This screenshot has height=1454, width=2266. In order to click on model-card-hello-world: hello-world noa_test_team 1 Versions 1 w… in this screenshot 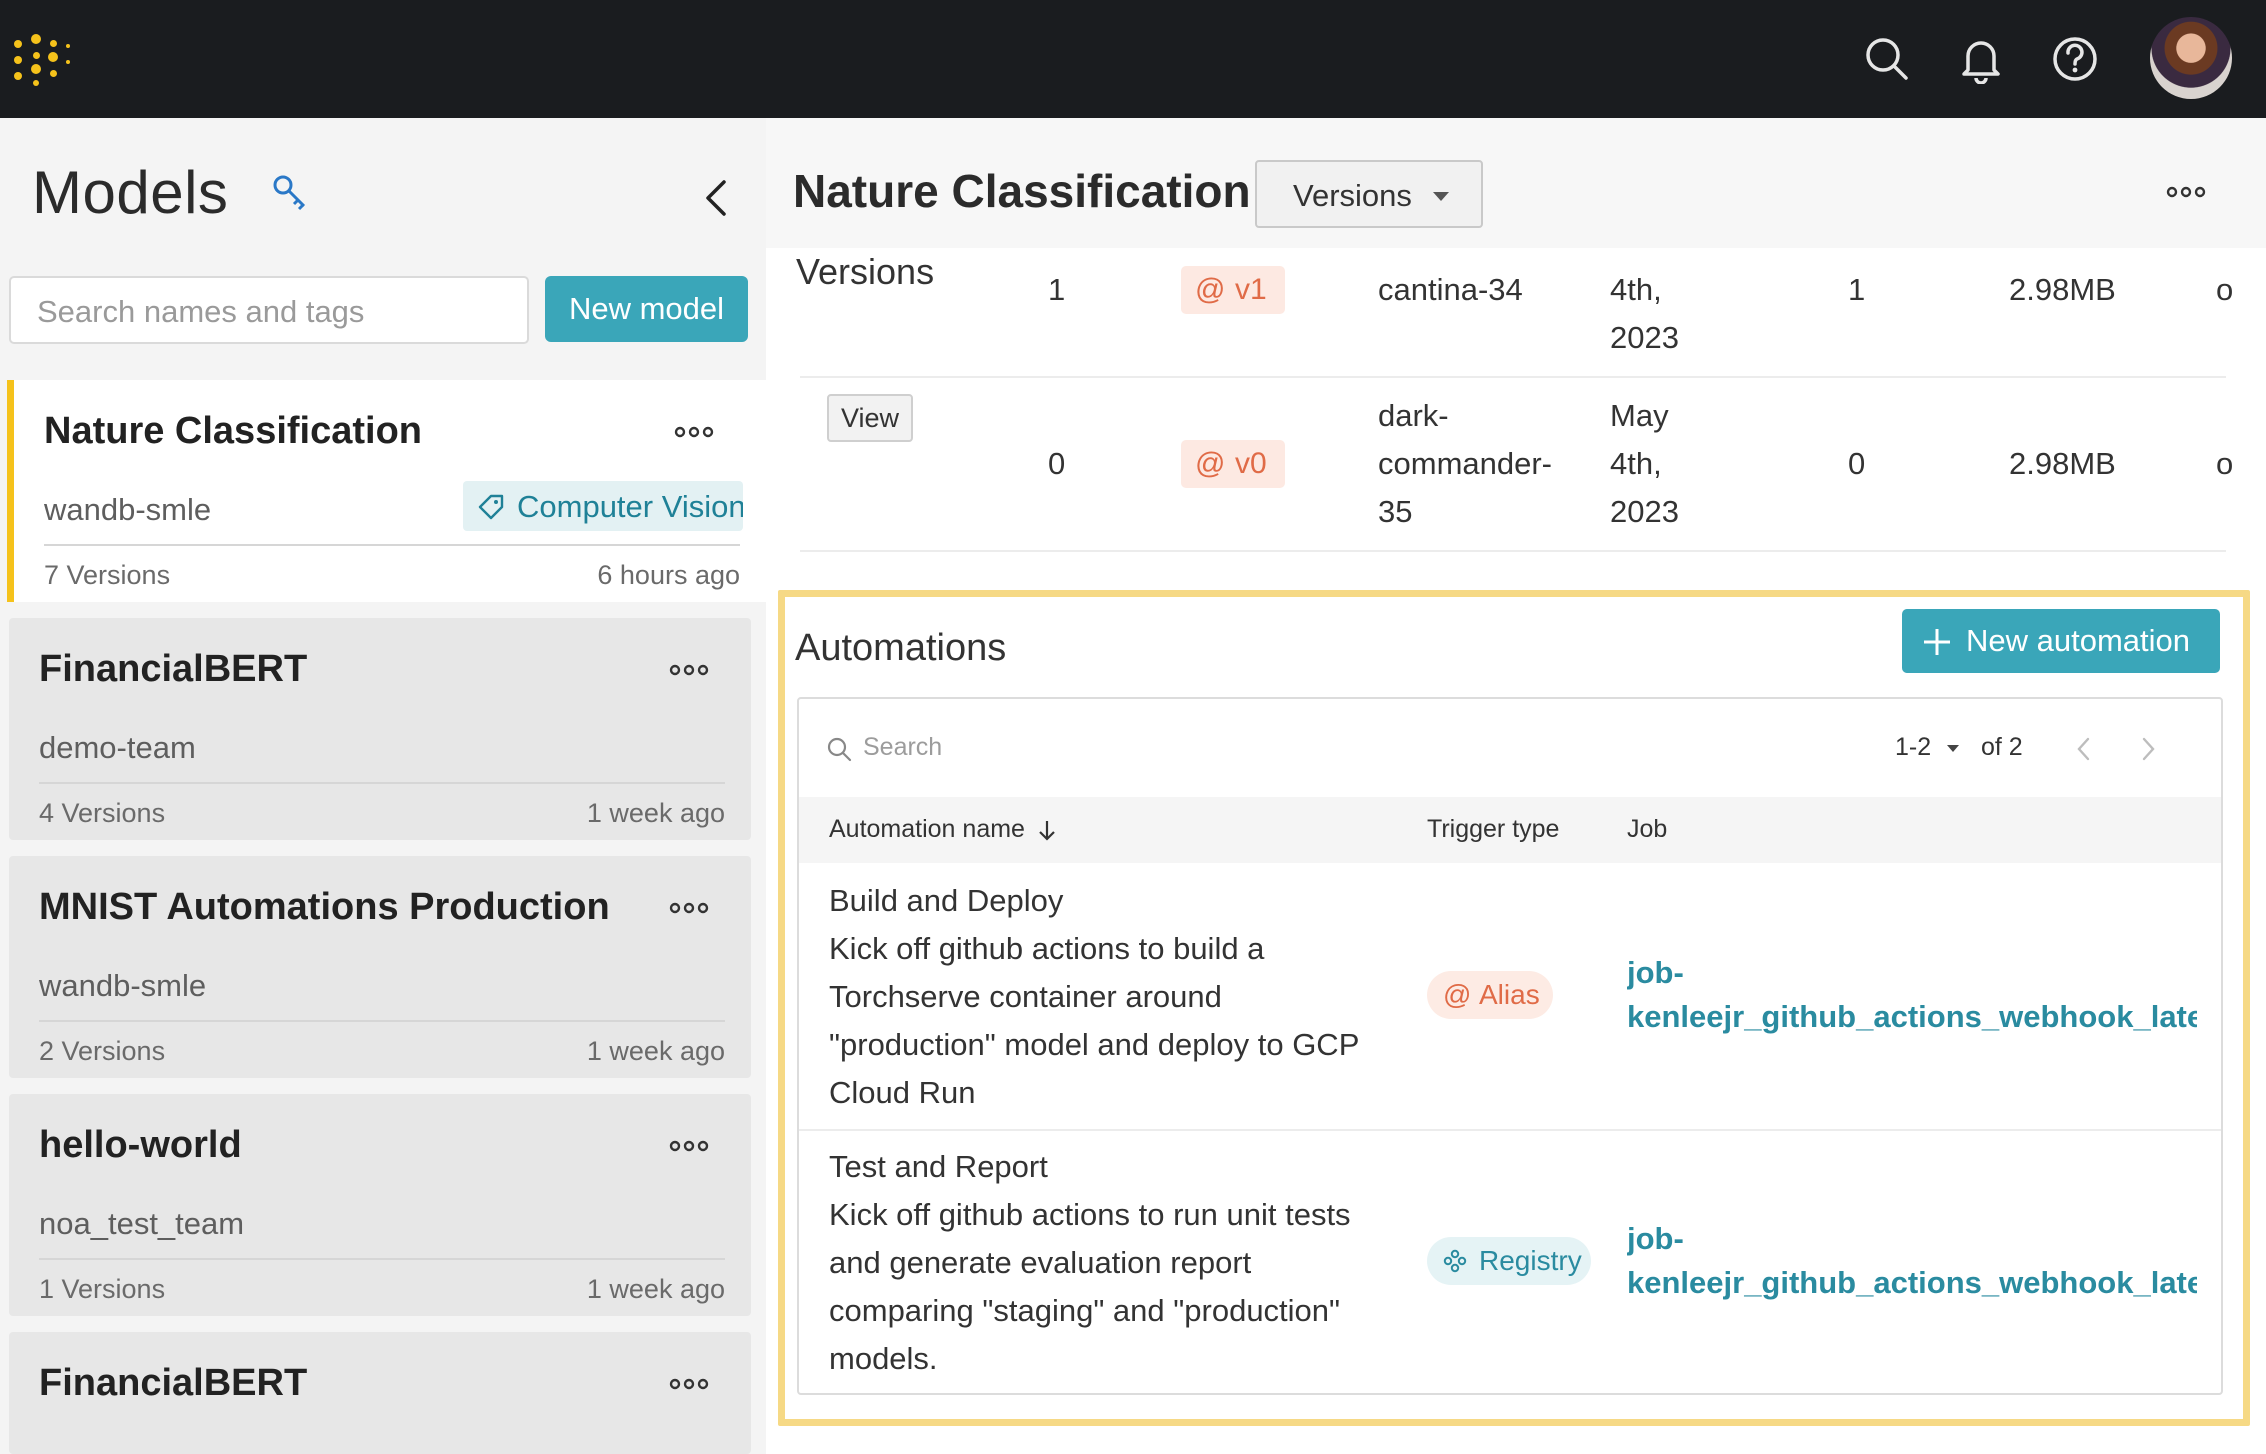, I will do `click(380, 1205)`.